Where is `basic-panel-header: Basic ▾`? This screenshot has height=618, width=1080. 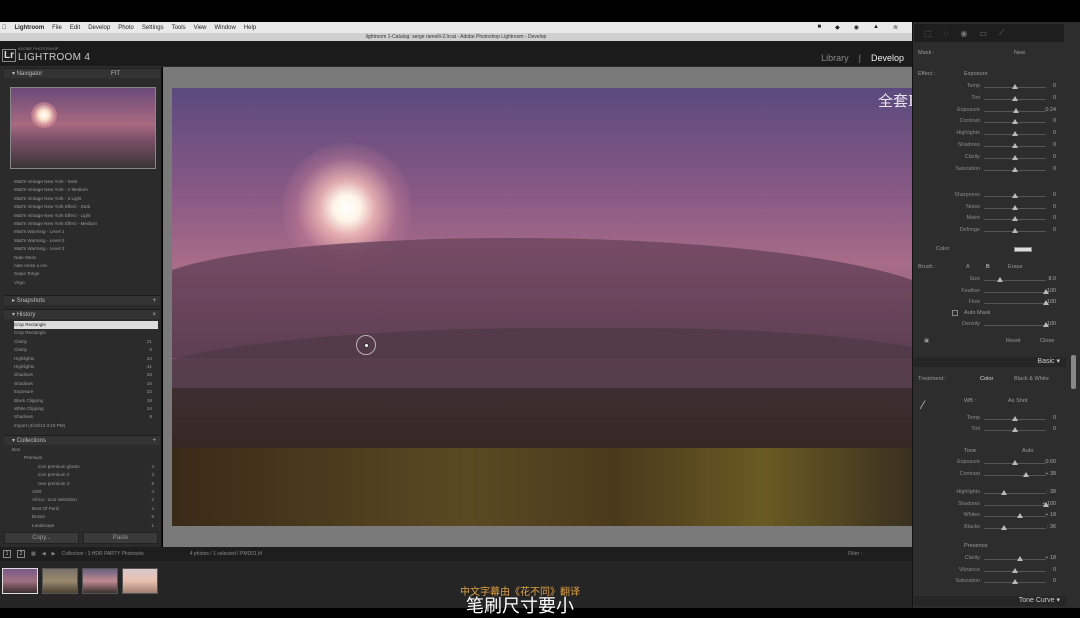
basic-panel-header: Basic ▾ is located at coordinates (990, 362).